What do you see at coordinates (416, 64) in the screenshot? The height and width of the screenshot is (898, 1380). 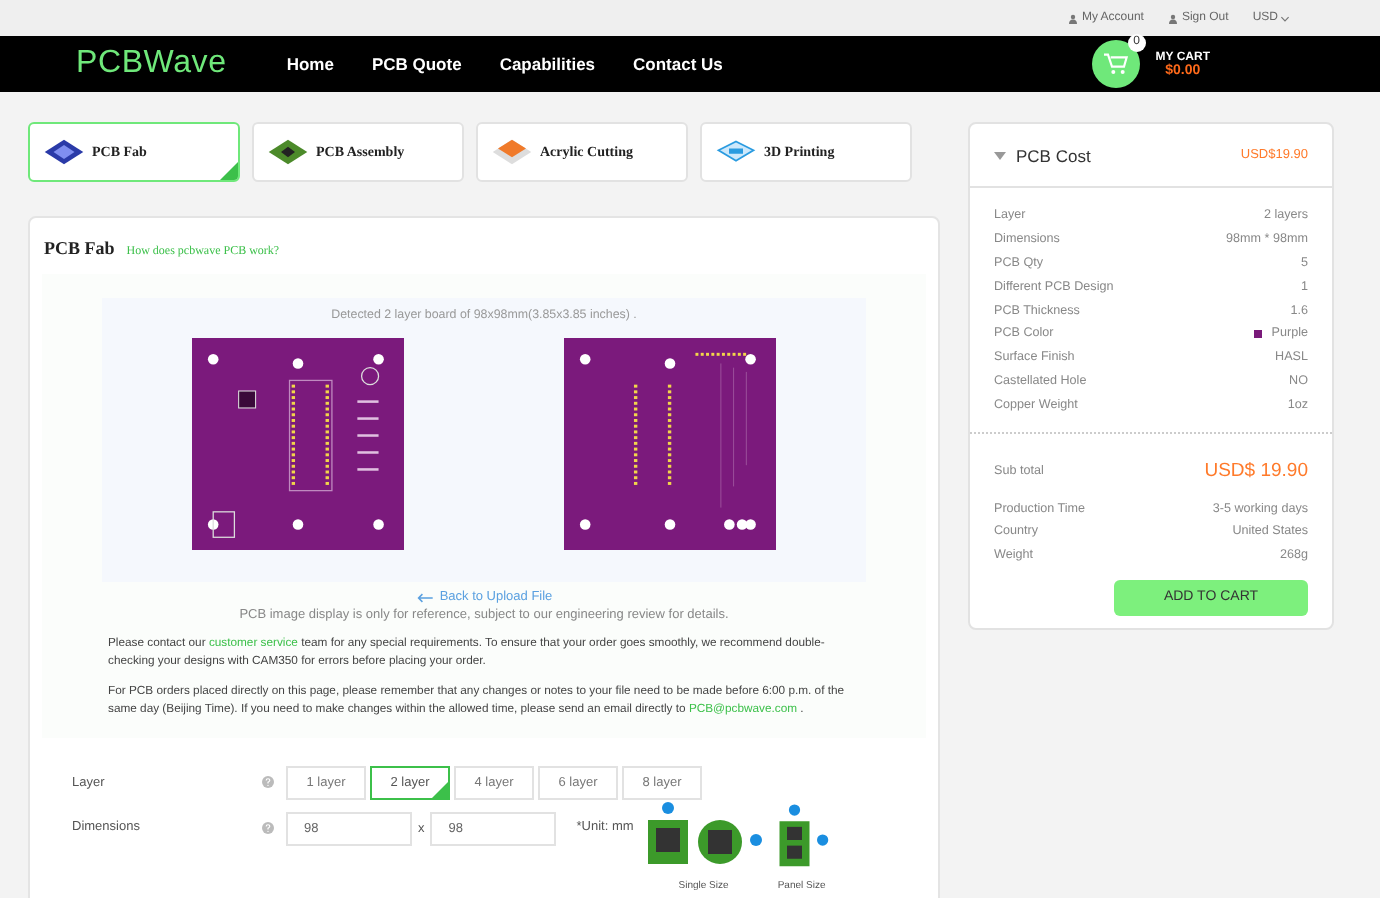 I see `nav-link: PCB Quote` at bounding box center [416, 64].